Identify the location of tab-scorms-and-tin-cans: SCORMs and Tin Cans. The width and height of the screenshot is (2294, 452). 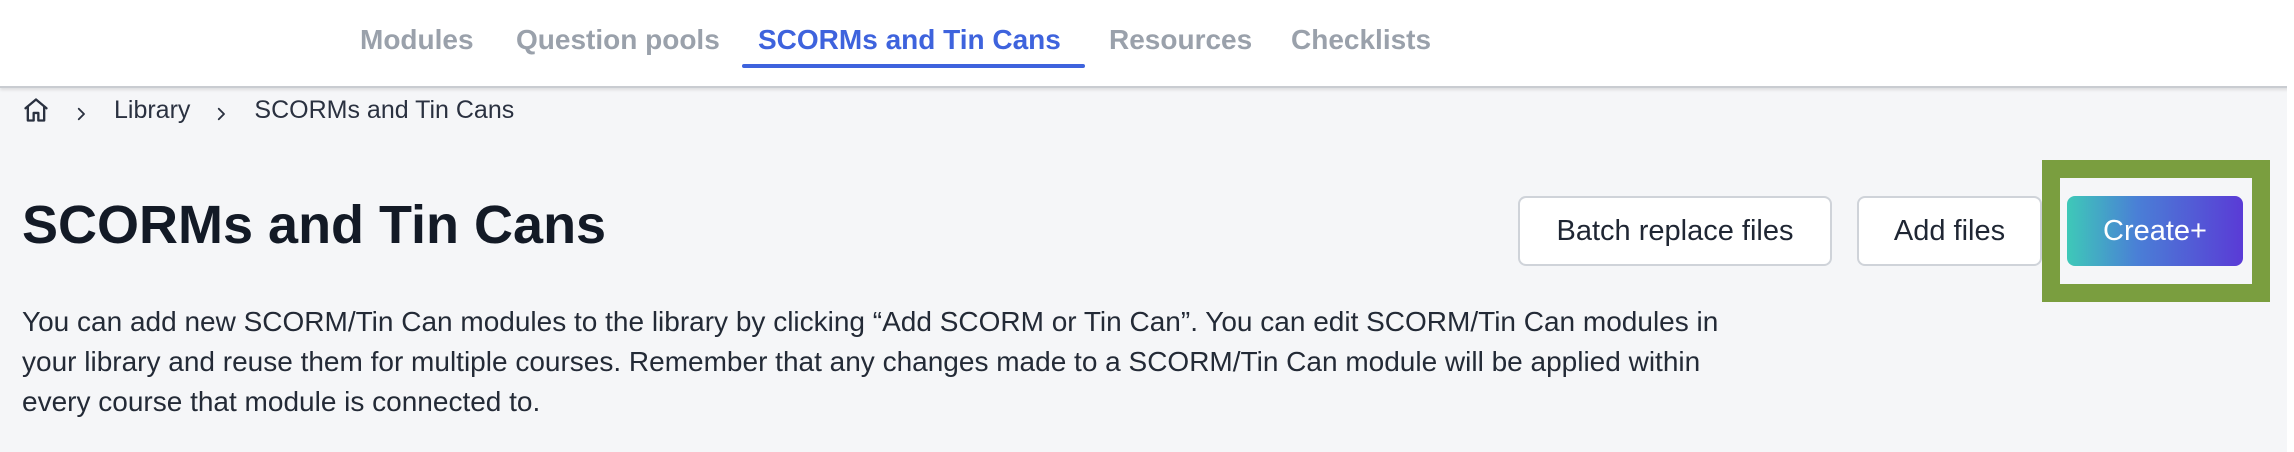
(909, 40).